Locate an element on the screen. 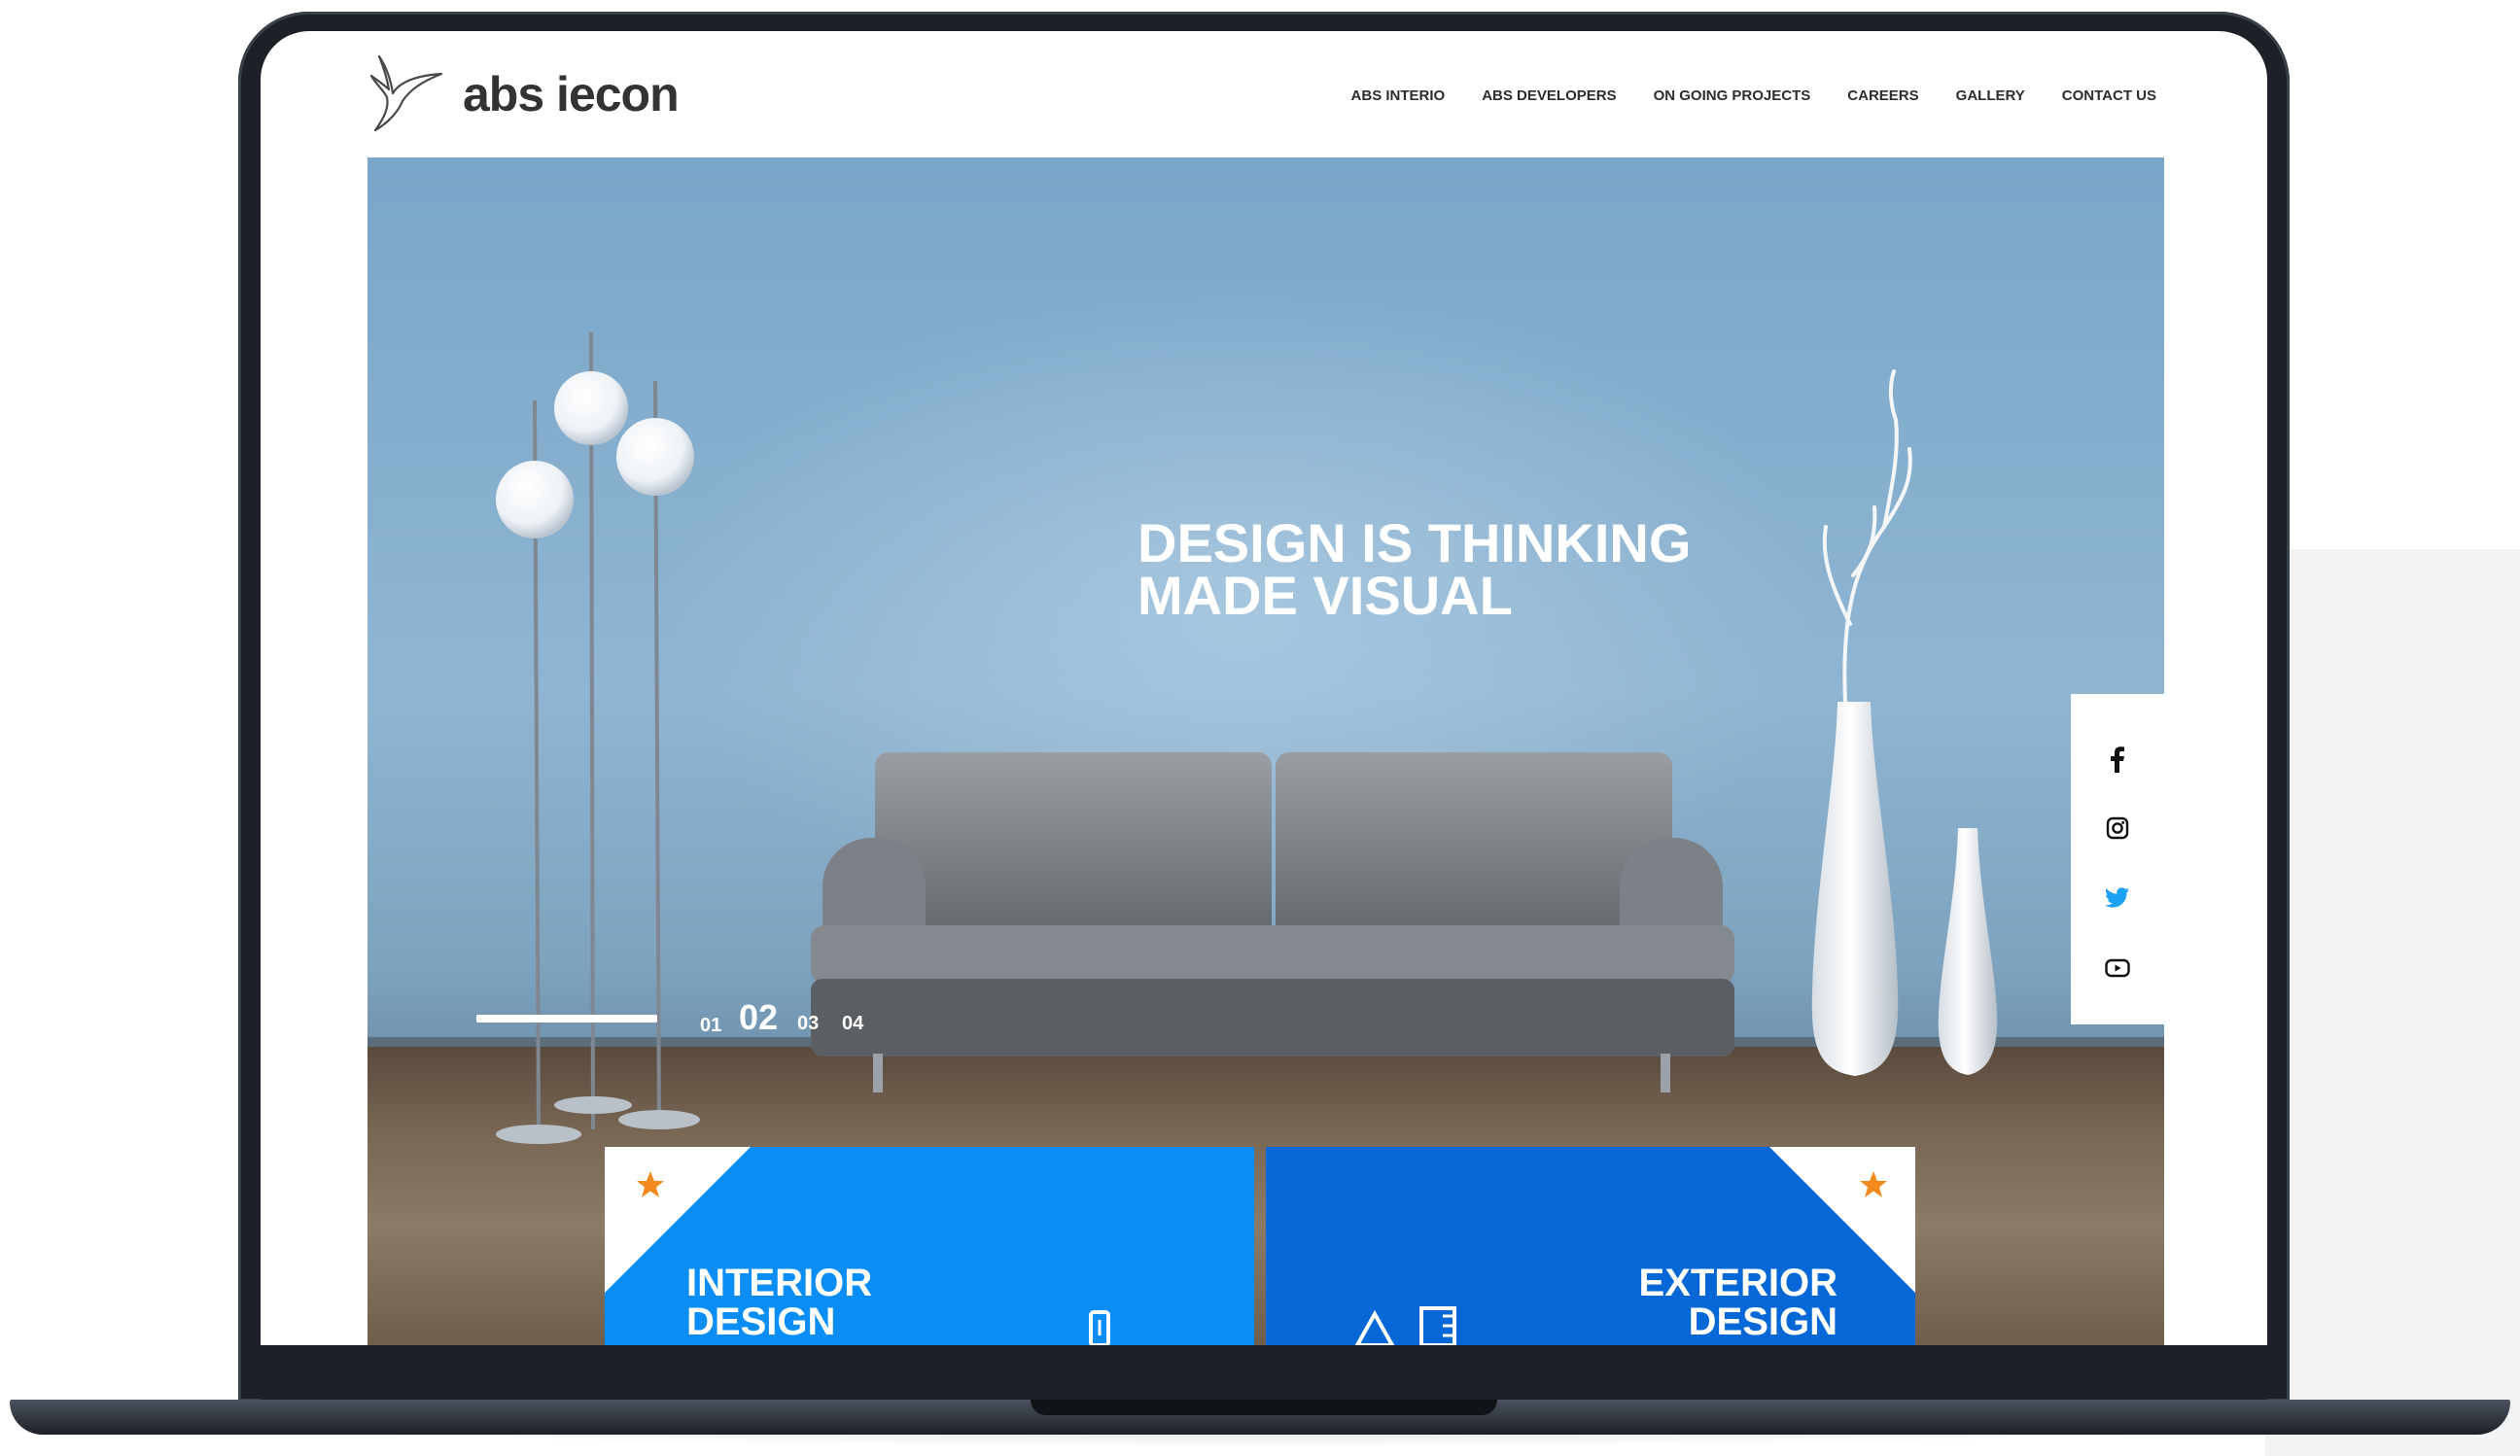  slide-progress-bar is located at coordinates (566, 1019).